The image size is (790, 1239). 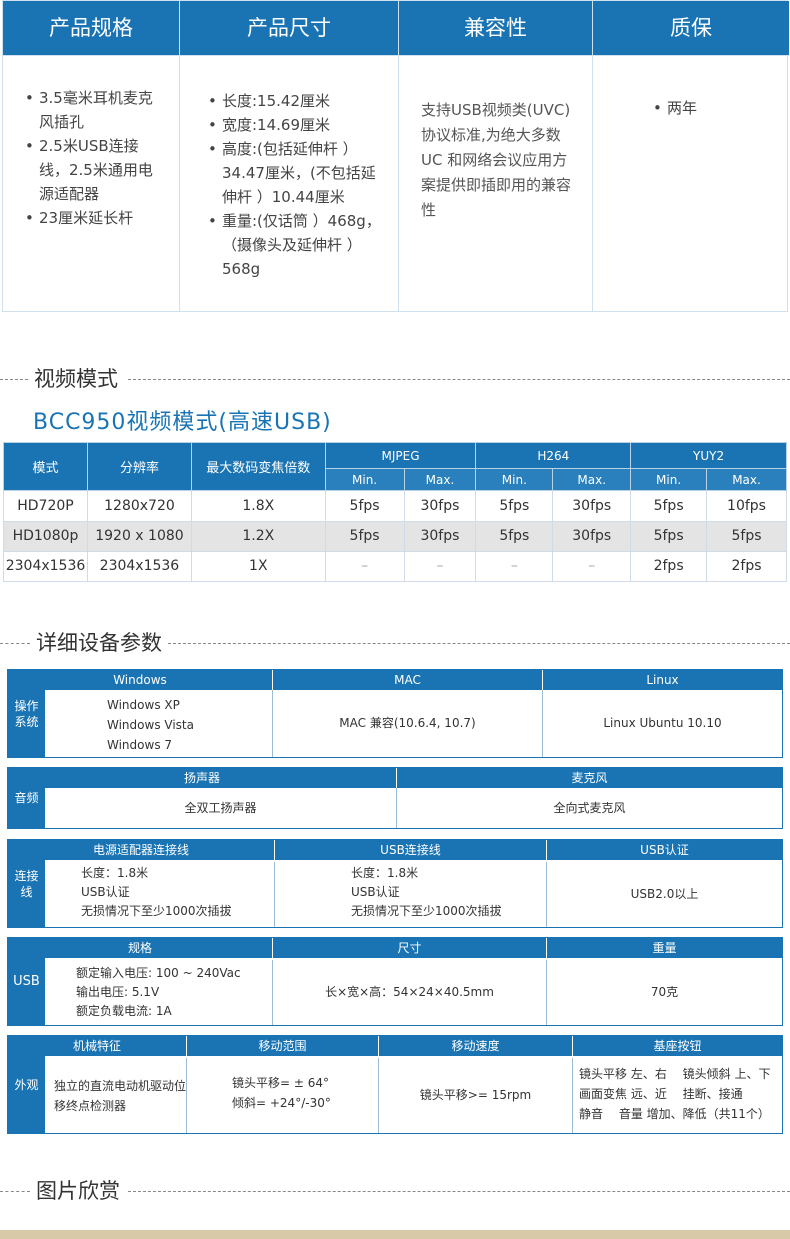 I want to click on table-cell: 1X, so click(x=258, y=566).